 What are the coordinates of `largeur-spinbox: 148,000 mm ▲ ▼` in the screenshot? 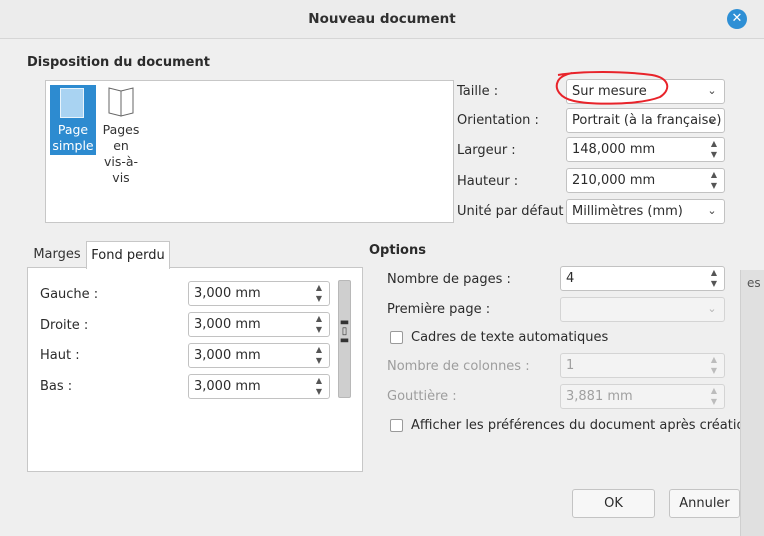 It's located at (645, 149).